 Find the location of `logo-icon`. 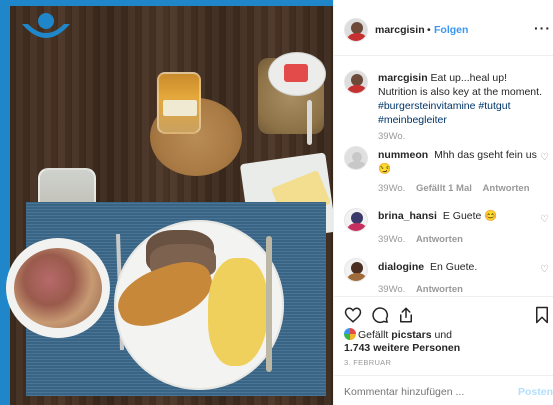

logo-icon is located at coordinates (46, 25).